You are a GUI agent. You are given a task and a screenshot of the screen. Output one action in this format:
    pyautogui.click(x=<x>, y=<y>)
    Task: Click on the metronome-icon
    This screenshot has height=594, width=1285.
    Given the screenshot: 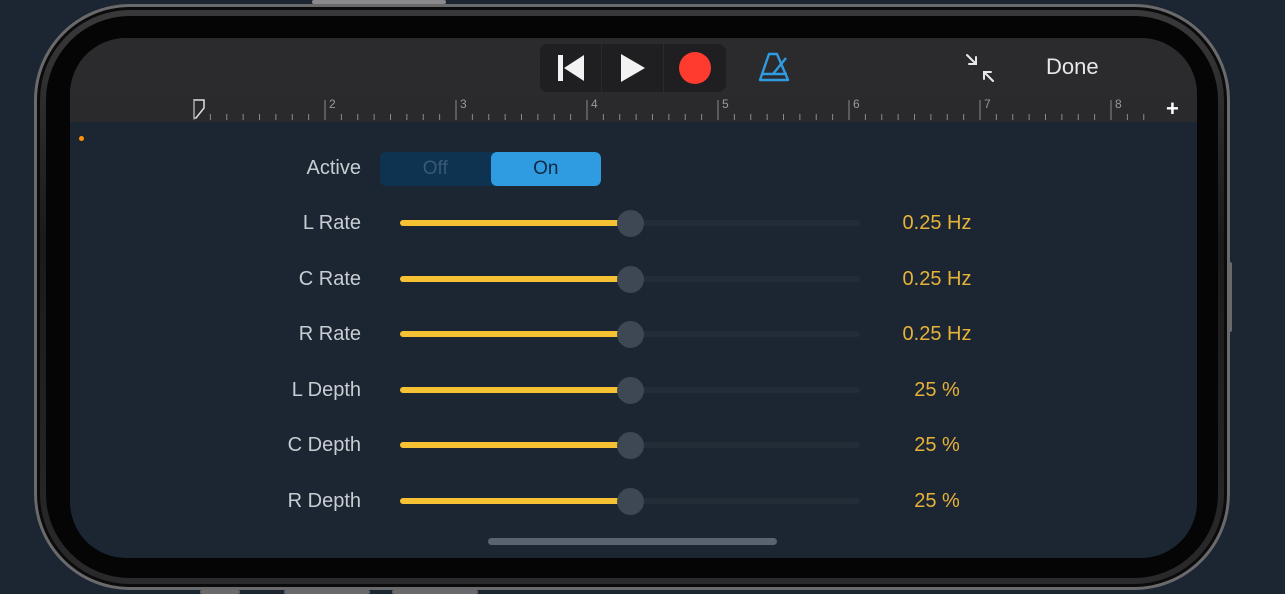 What is the action you would take?
    pyautogui.click(x=774, y=67)
    